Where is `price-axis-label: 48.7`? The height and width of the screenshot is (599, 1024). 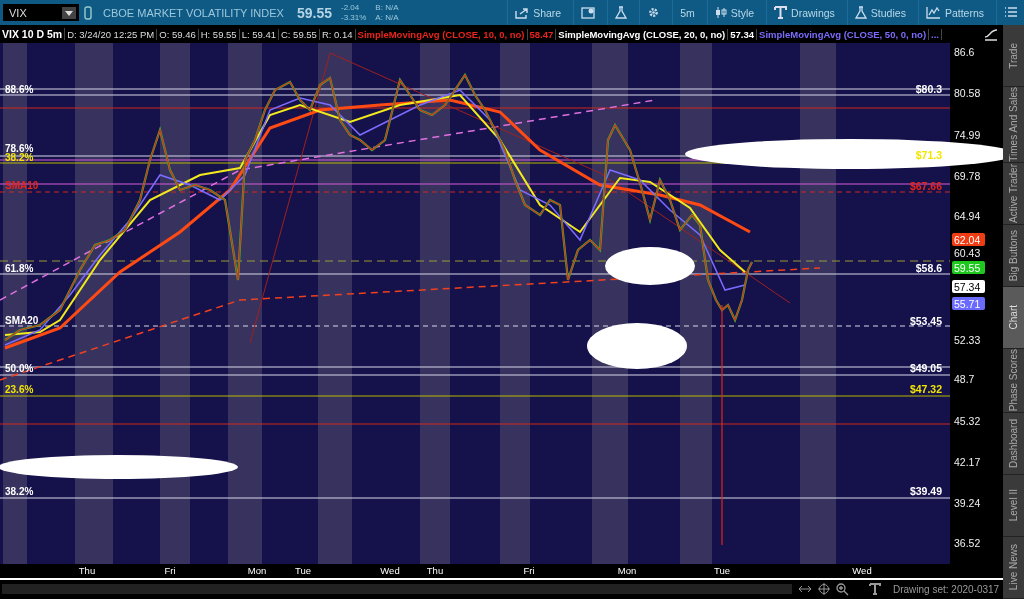 price-axis-label: 48.7 is located at coordinates (964, 379).